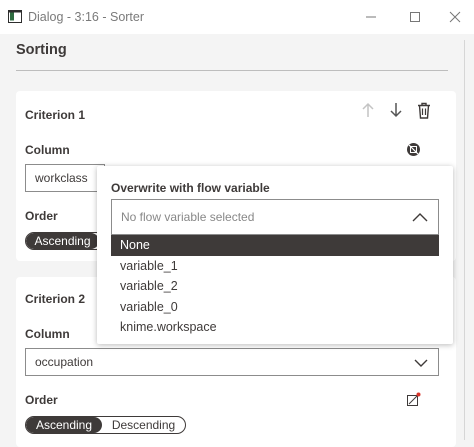 This screenshot has width=474, height=447. I want to click on list-item: knime.workspace, so click(275, 327).